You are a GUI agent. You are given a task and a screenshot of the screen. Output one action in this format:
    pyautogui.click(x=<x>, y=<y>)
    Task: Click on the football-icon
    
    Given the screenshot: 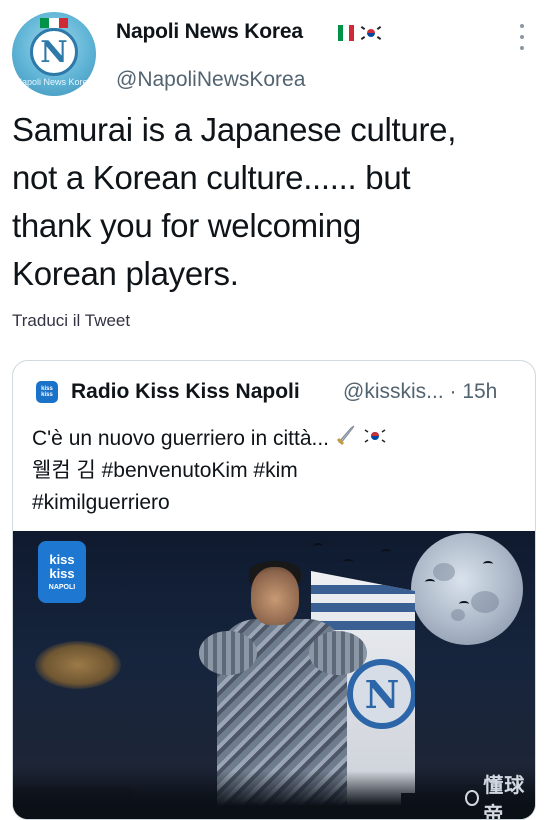 What is the action you would take?
    pyautogui.click(x=472, y=798)
    